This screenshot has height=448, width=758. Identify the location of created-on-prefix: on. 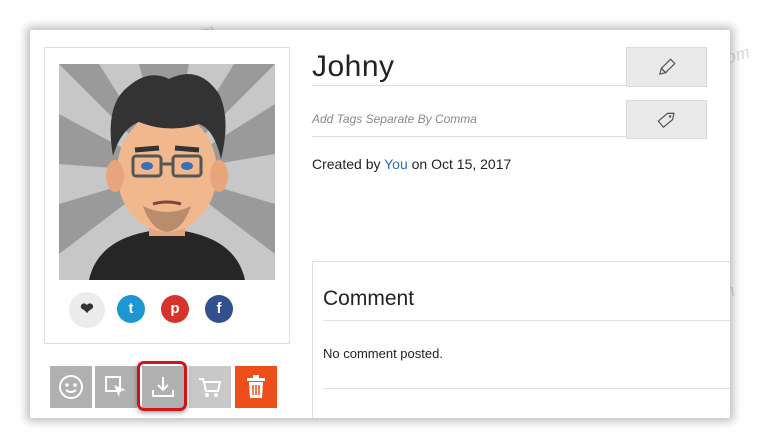
(419, 164).